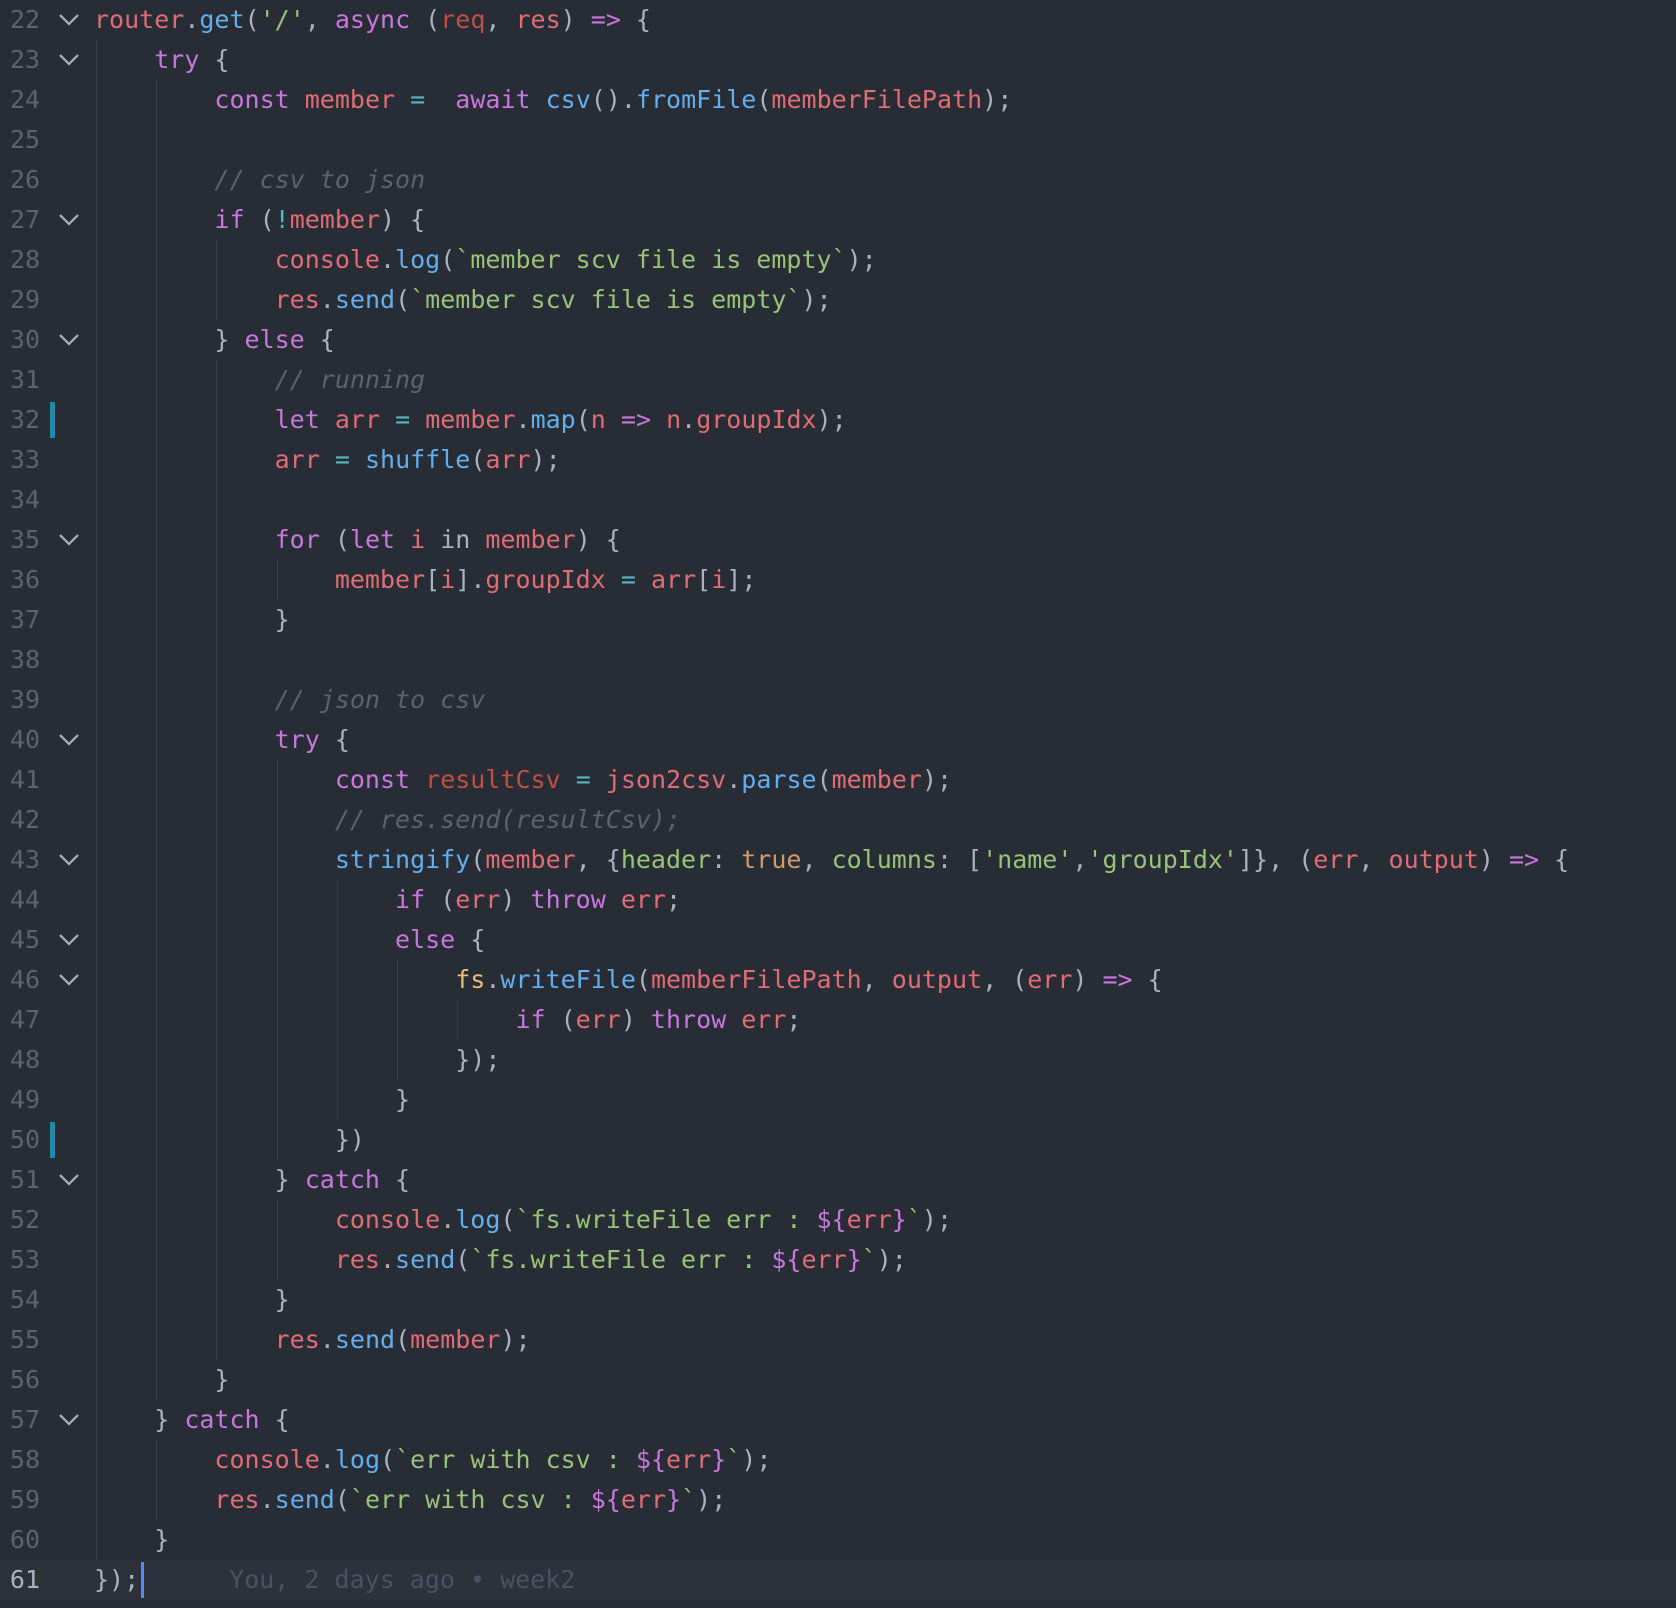 The width and height of the screenshot is (1676, 1608). Describe the element at coordinates (199, 1179) in the screenshot. I see `code-token: }` at that location.